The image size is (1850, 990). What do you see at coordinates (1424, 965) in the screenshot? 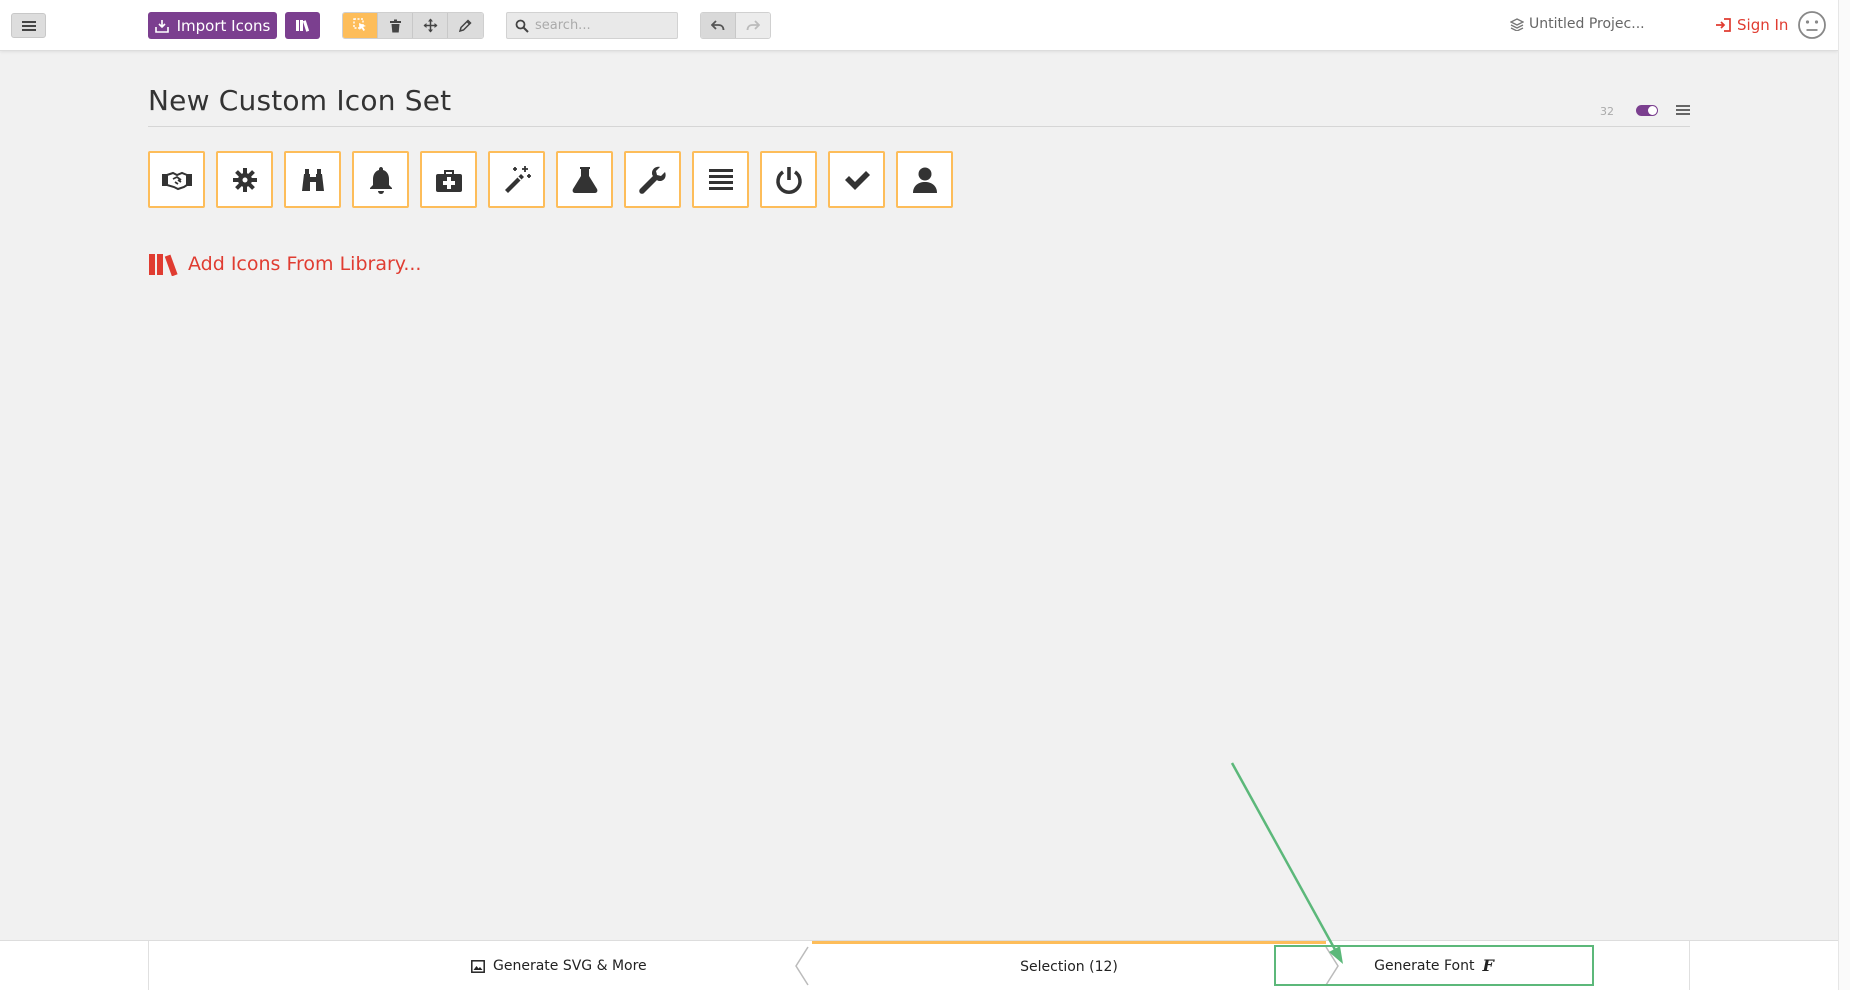
I see `generate-font-label: Generate Font` at bounding box center [1424, 965].